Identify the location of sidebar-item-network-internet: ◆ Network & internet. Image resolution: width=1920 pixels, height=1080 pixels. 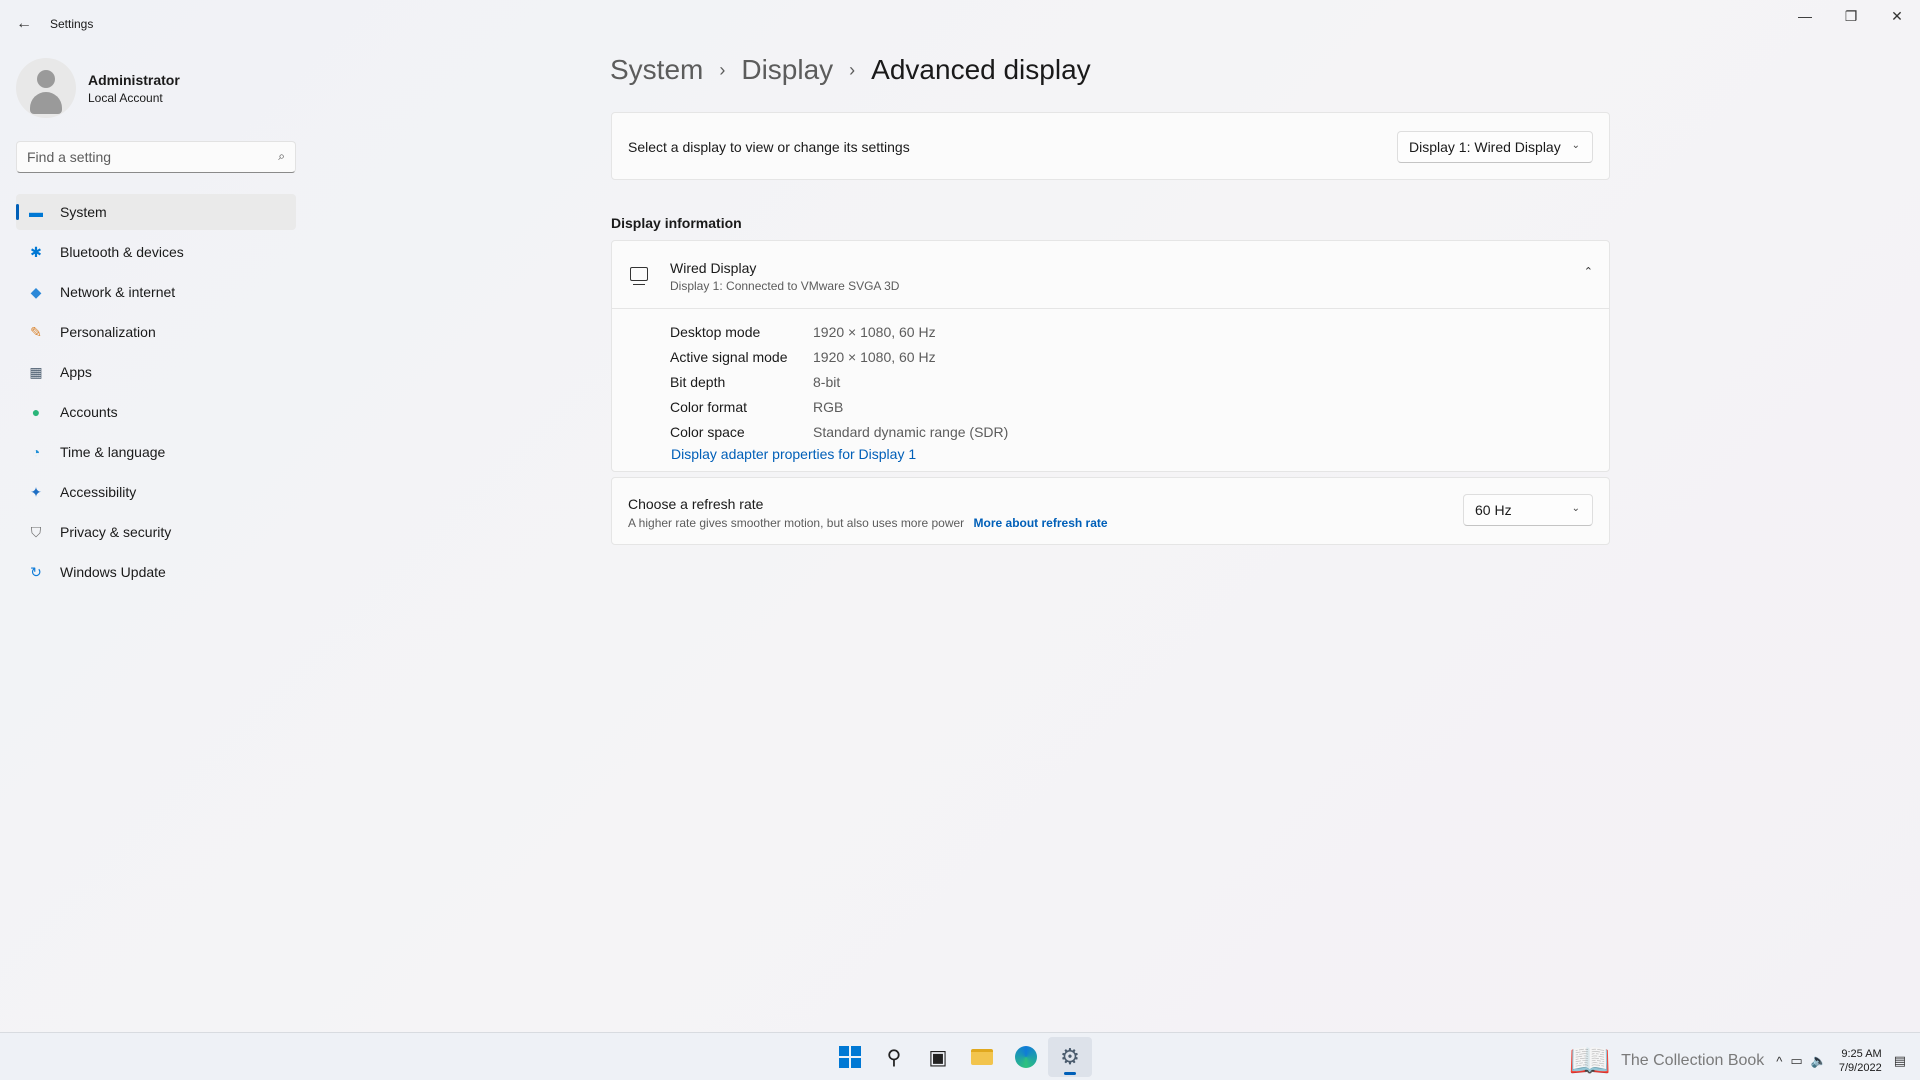
(156, 292).